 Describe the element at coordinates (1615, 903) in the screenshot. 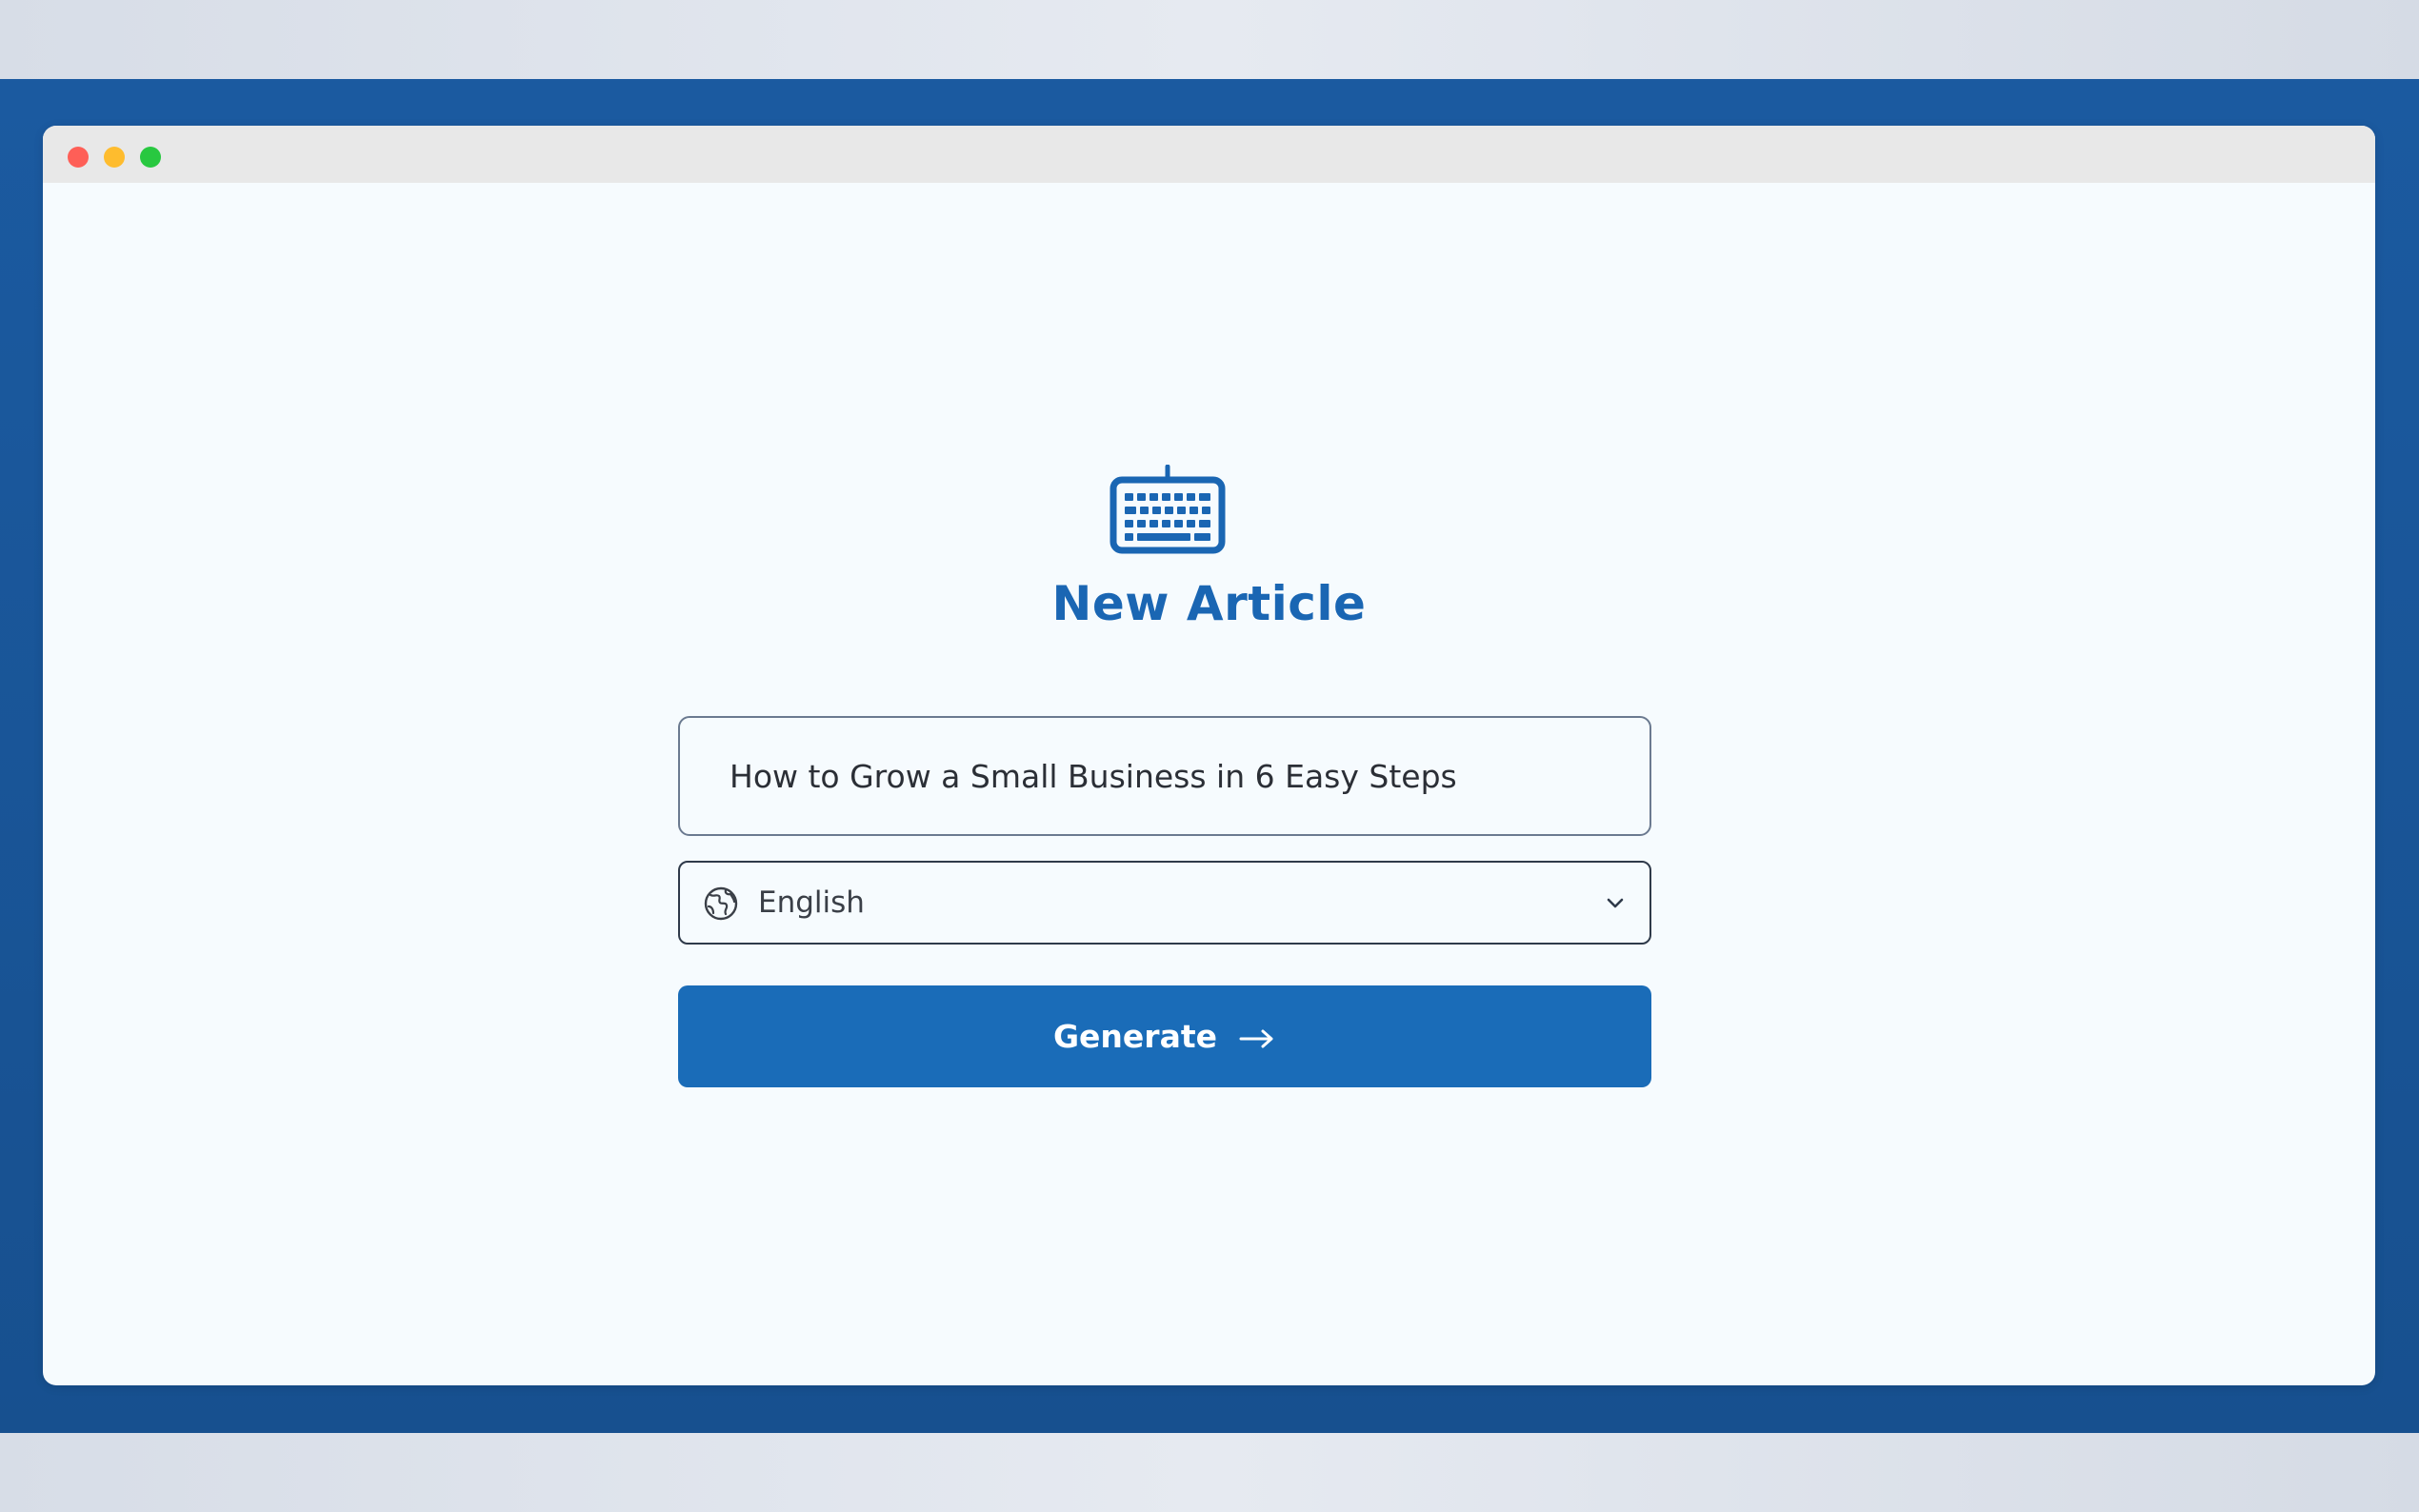

I see `chevron-down-icon` at that location.